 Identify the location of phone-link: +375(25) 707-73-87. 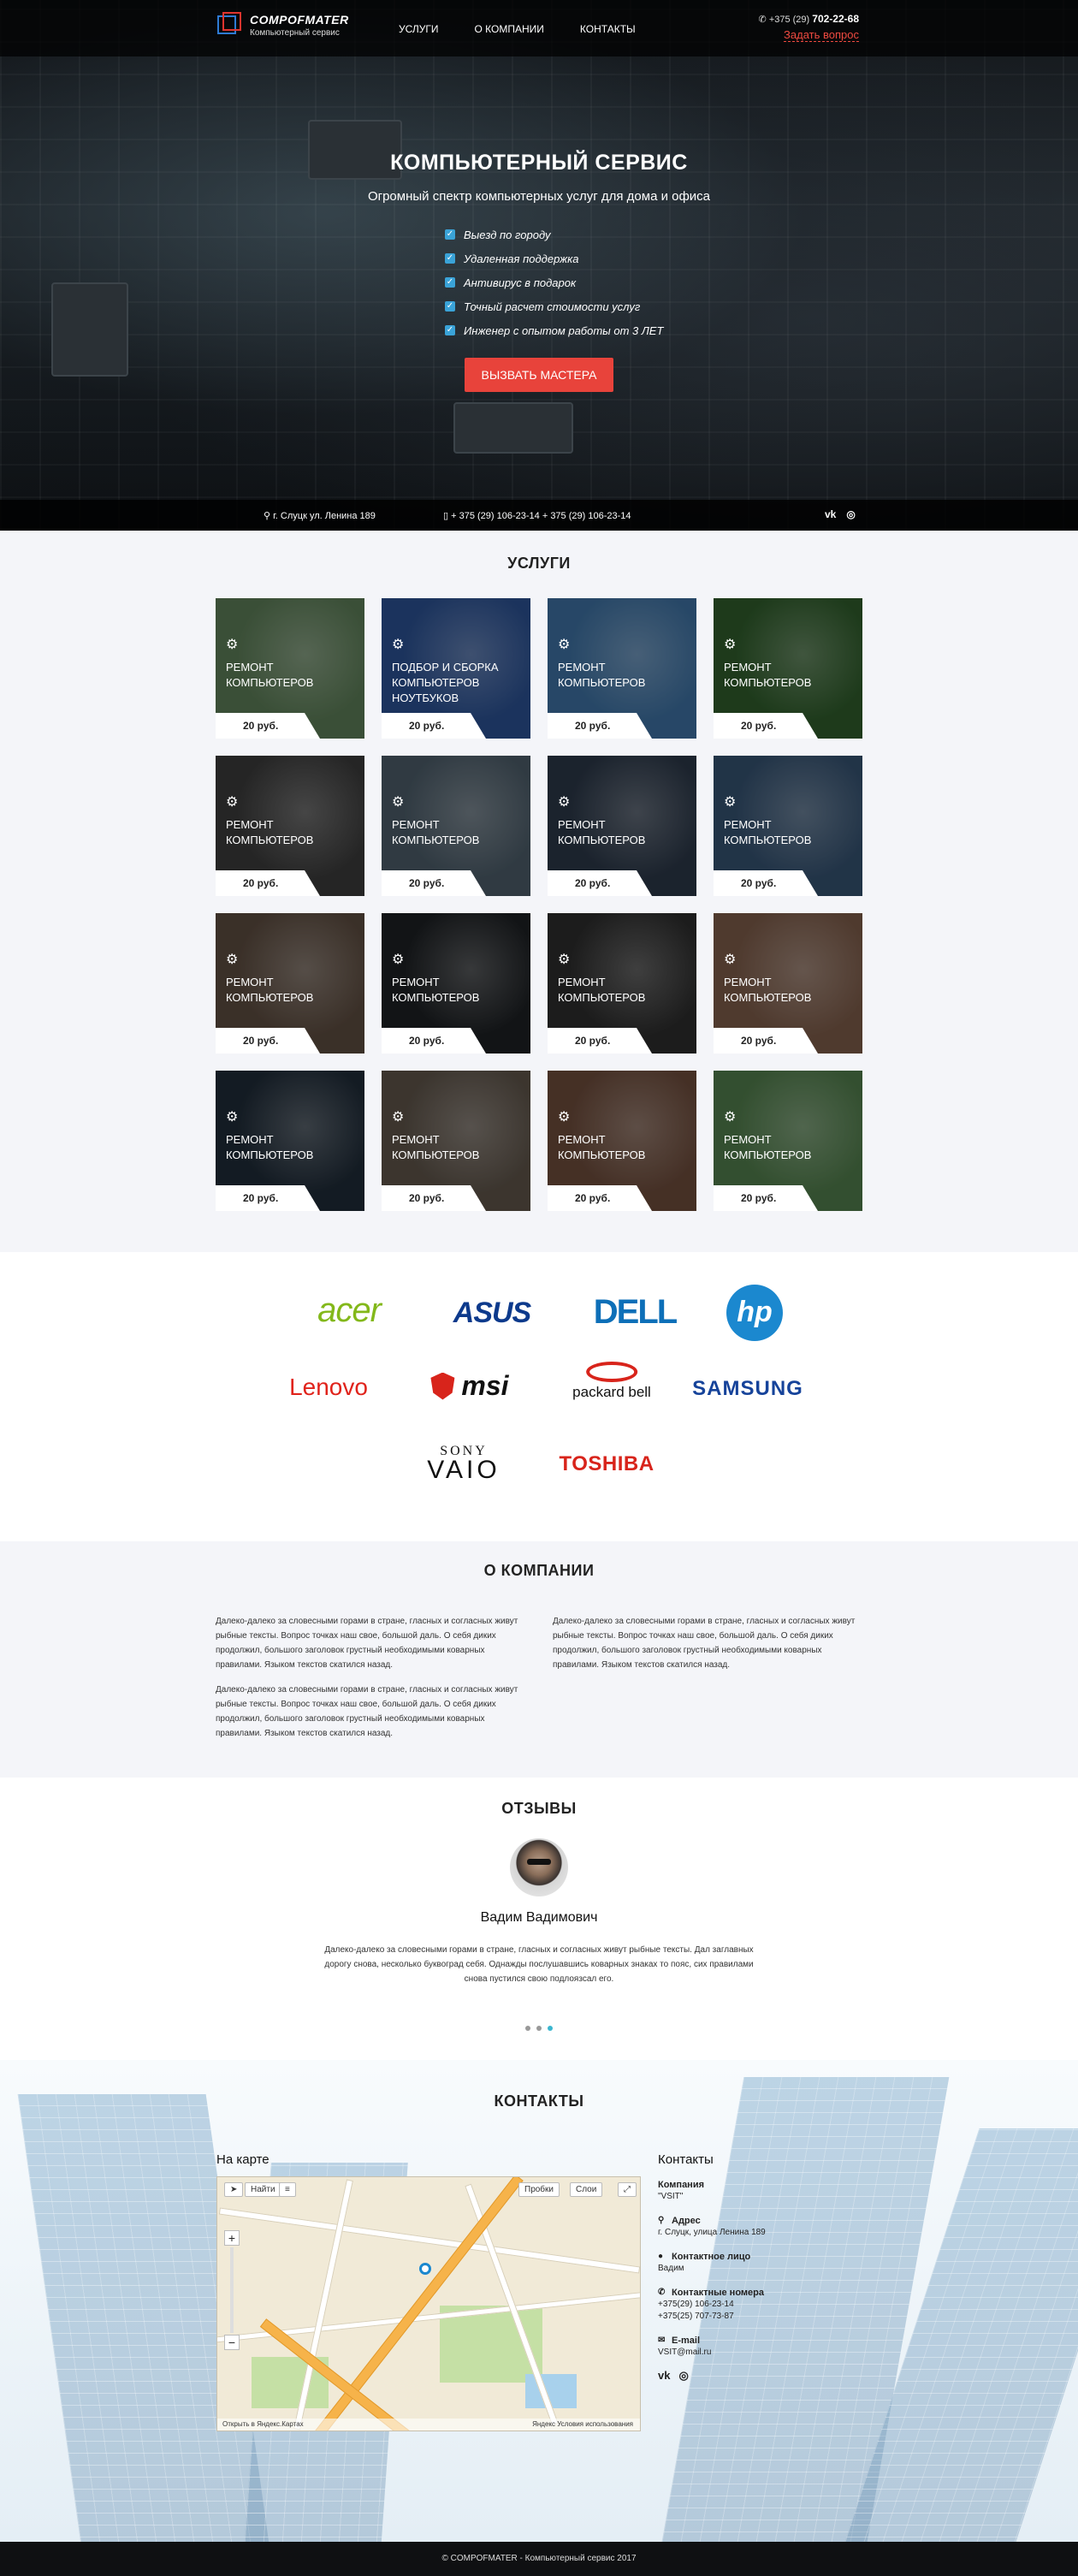
(743, 2317).